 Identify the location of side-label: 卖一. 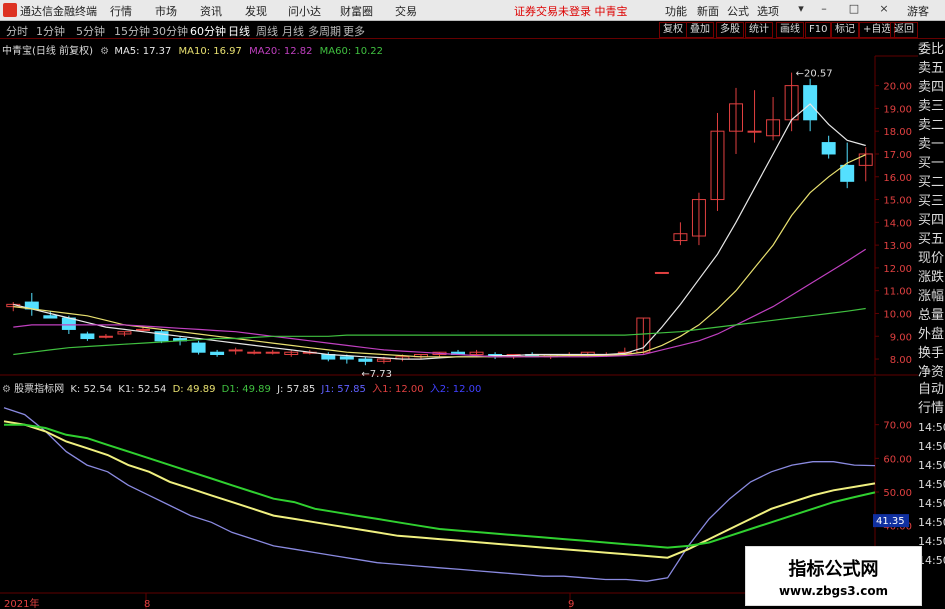
(931, 144).